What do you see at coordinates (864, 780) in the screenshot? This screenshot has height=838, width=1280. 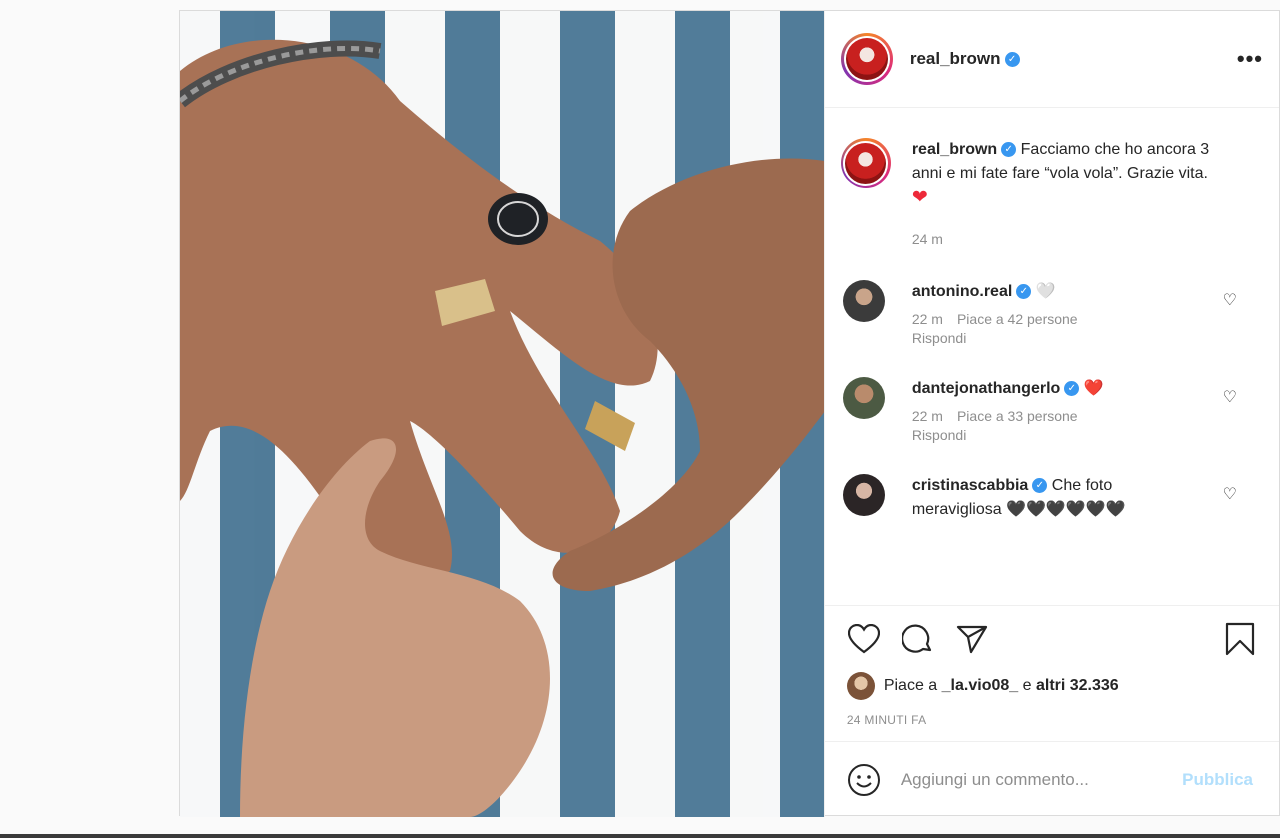 I see `emoji-icon` at bounding box center [864, 780].